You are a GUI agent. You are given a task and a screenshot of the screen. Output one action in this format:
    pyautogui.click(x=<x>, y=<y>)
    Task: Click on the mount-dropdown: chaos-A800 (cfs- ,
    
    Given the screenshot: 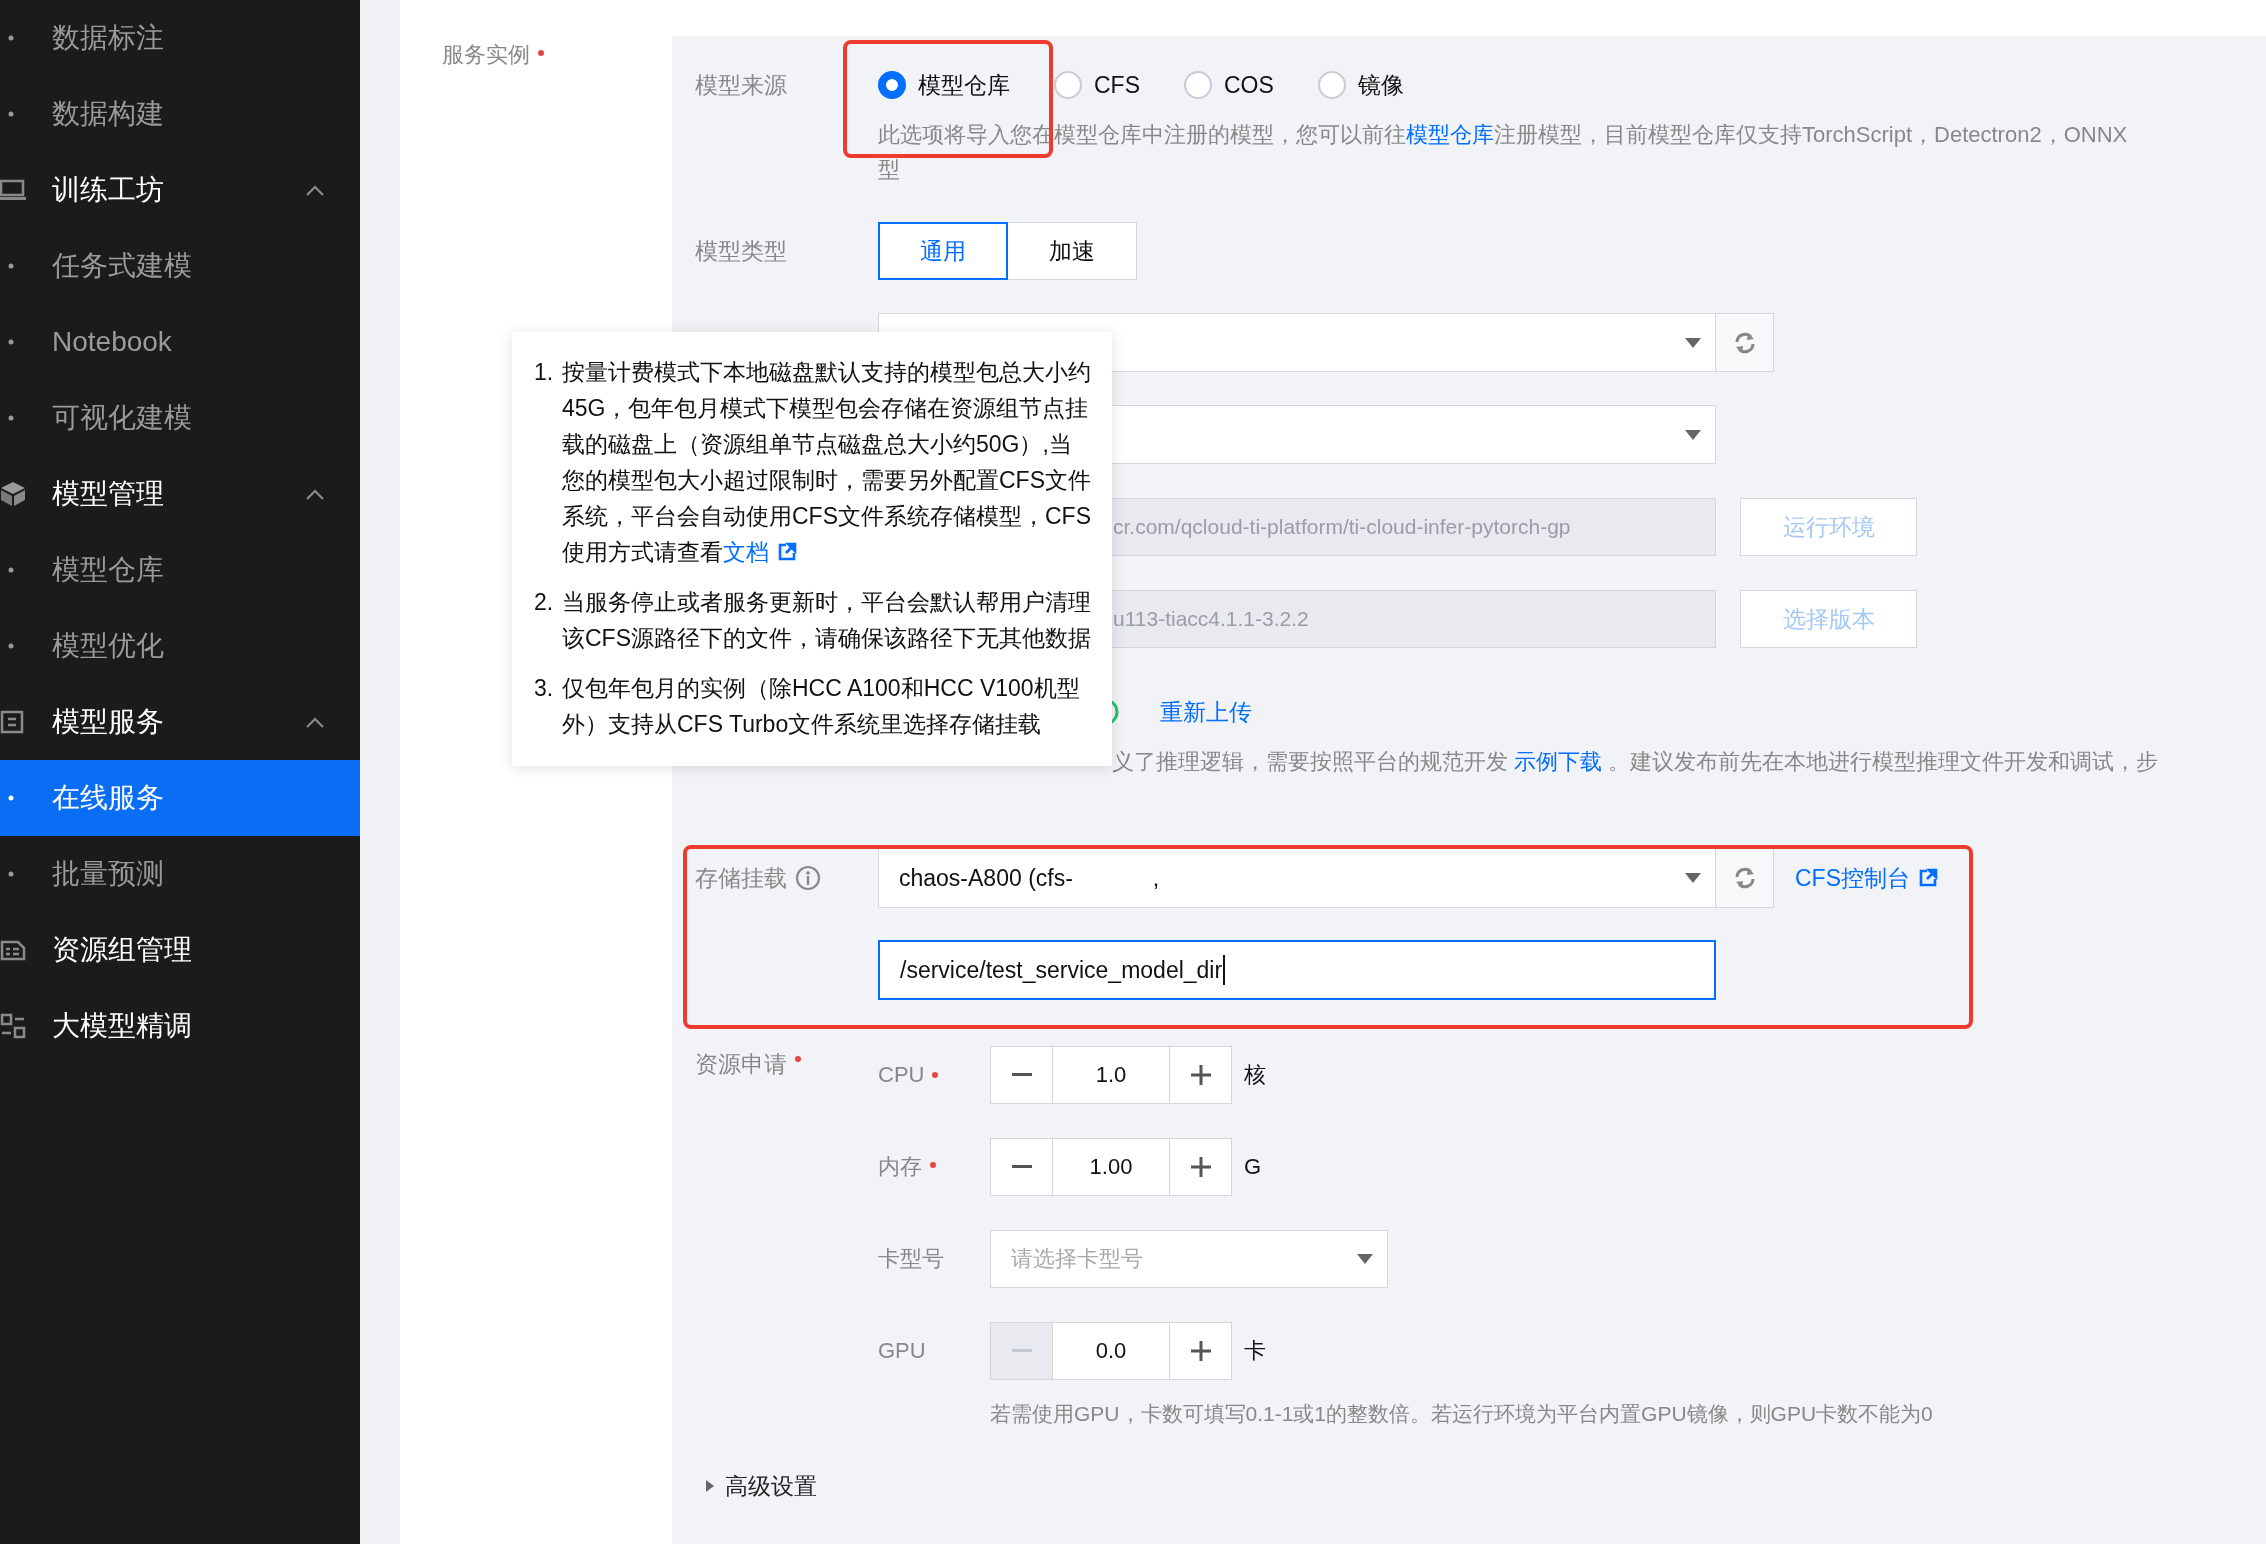 What is the action you would take?
    pyautogui.click(x=1297, y=878)
    